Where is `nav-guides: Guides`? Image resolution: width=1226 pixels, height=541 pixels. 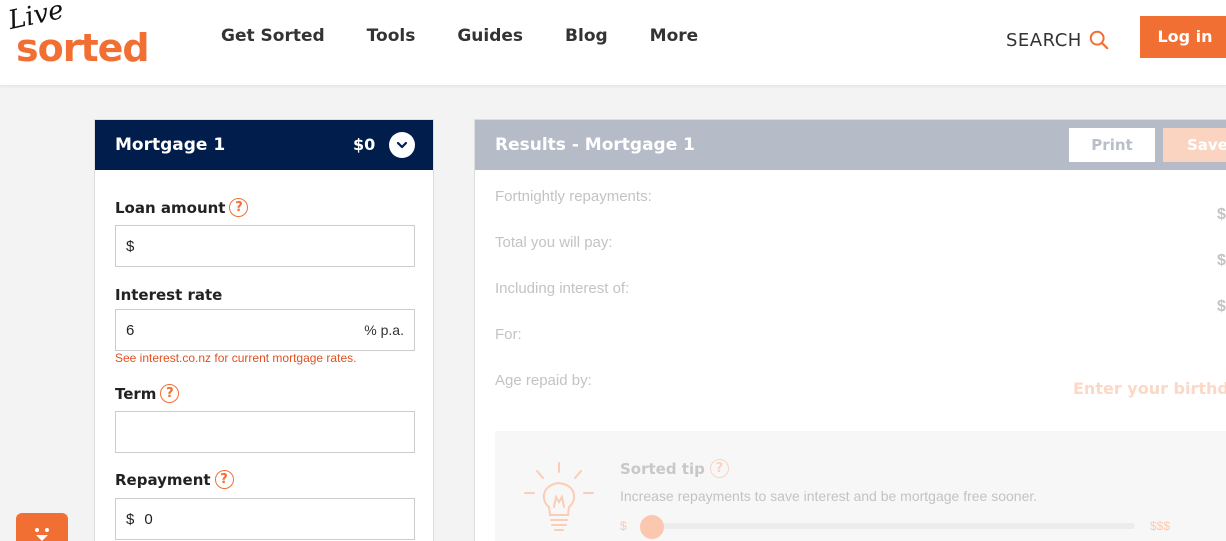
nav-guides: Guides is located at coordinates (490, 36).